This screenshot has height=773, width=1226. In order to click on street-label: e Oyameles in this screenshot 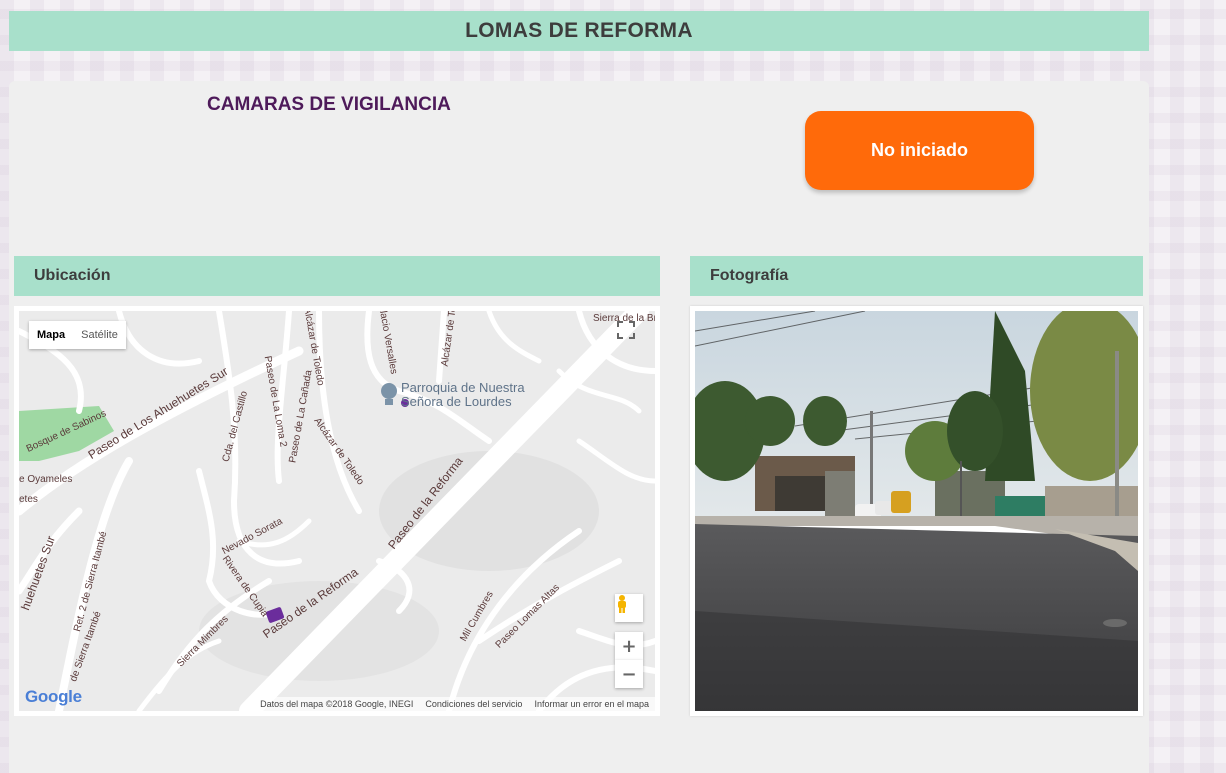, I will do `click(46, 479)`.